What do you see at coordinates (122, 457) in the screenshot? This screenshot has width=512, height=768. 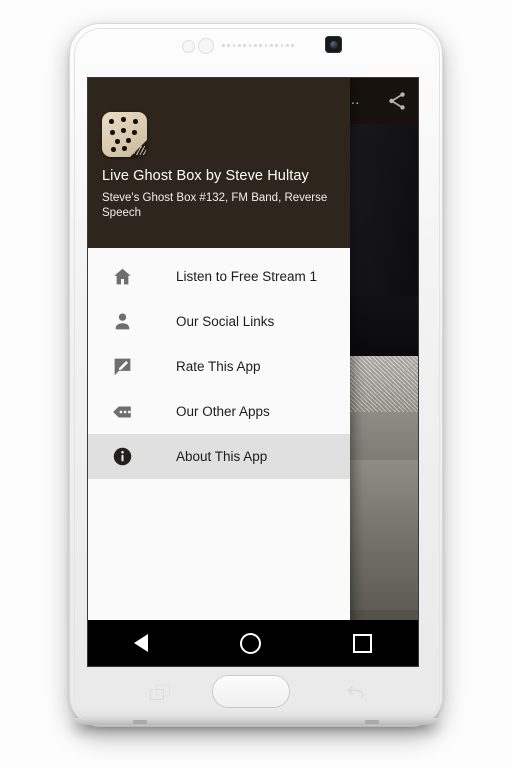 I see `info-icon` at bounding box center [122, 457].